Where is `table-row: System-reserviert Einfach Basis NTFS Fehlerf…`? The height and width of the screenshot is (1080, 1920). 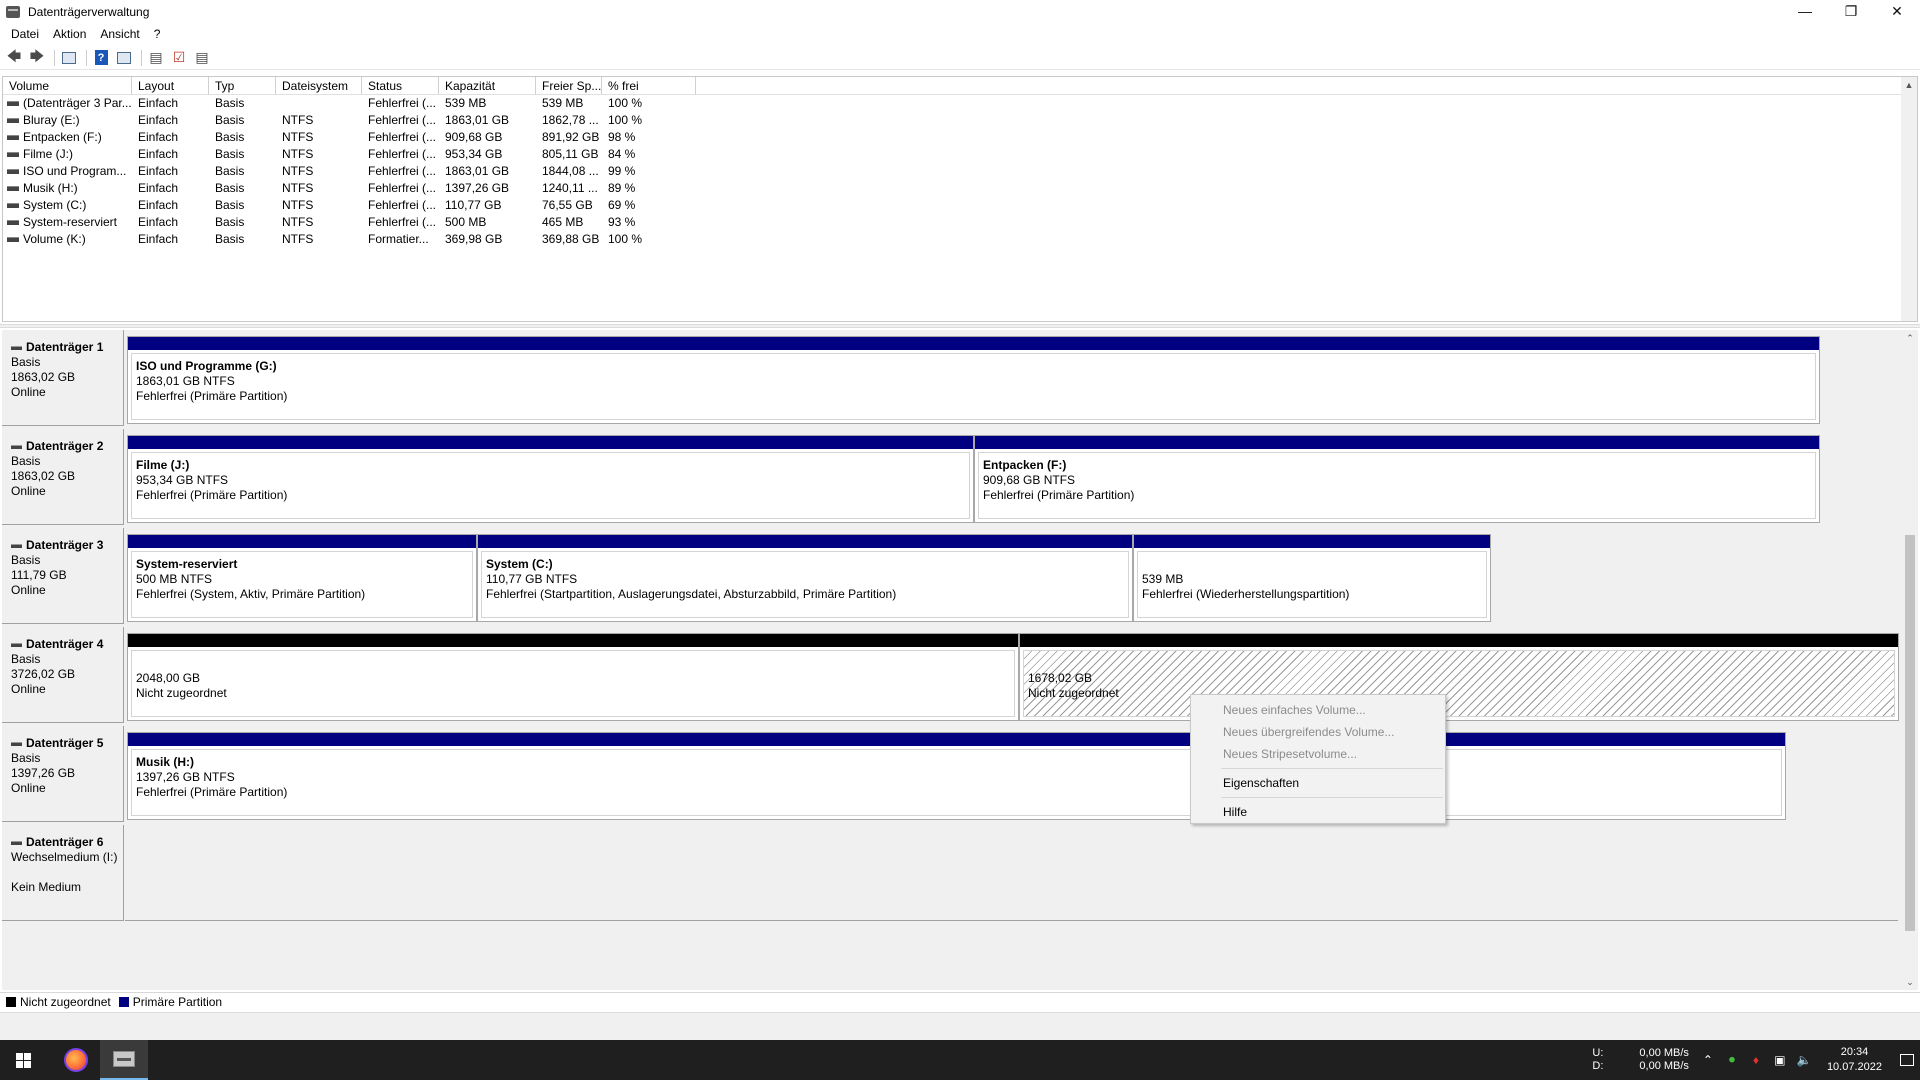 table-row: System-reserviert Einfach Basis NTFS Fehlerf… is located at coordinates (960, 222).